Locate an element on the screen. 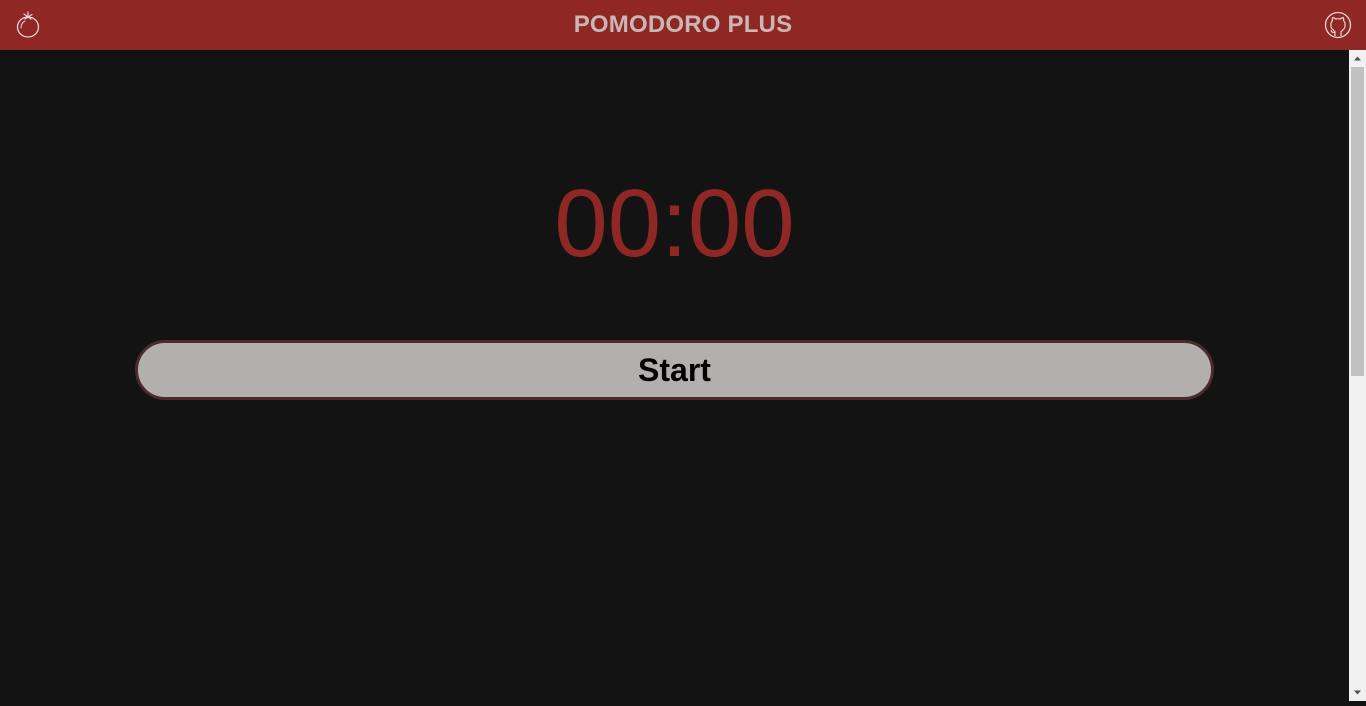  chevron-up-icon is located at coordinates (1357, 58).